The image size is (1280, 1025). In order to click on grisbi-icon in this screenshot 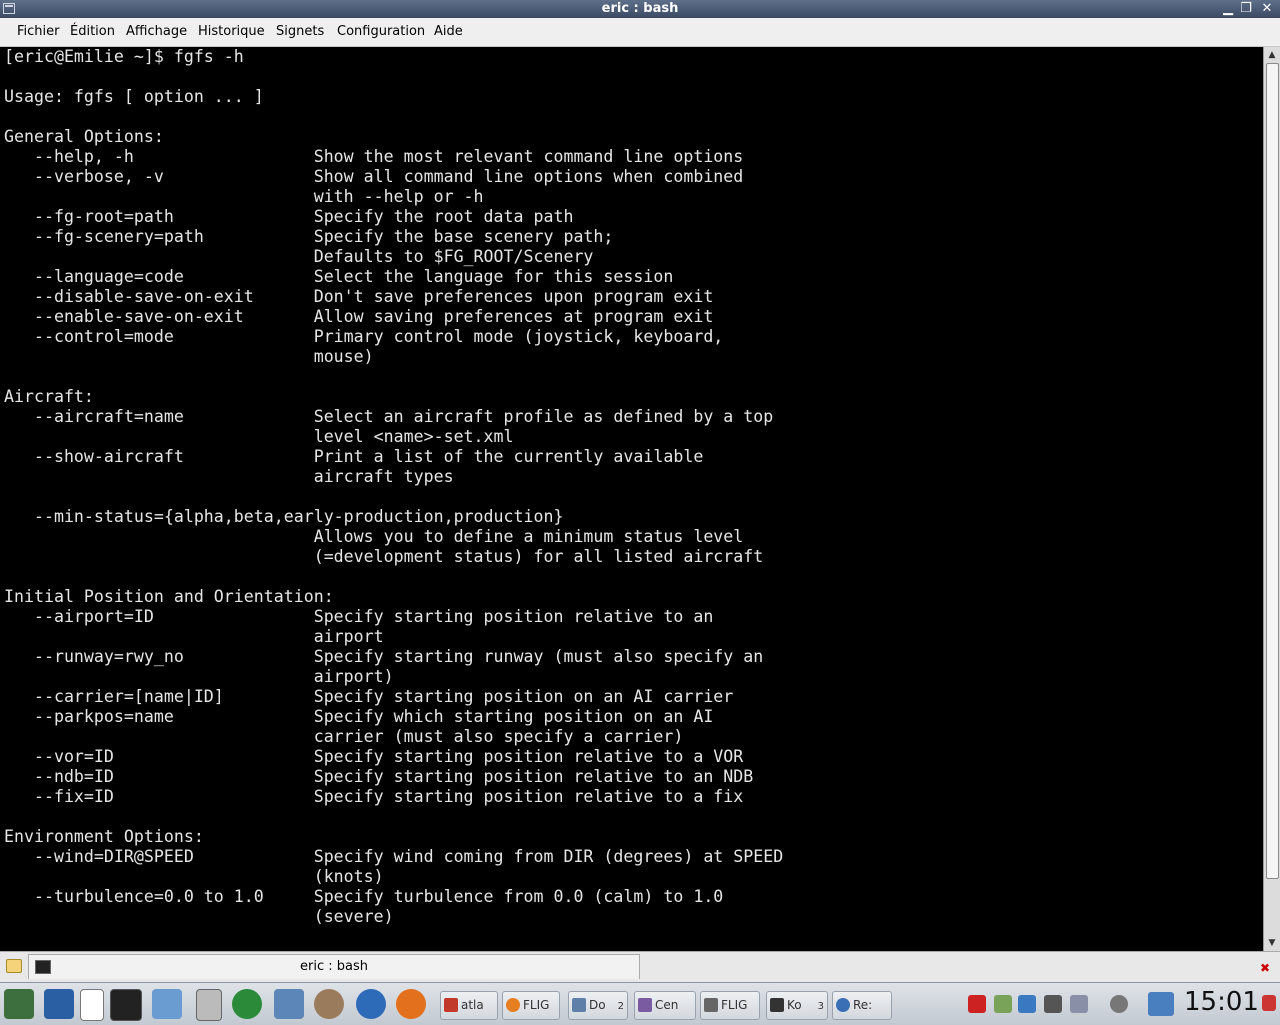, I will do `click(247, 1004)`.